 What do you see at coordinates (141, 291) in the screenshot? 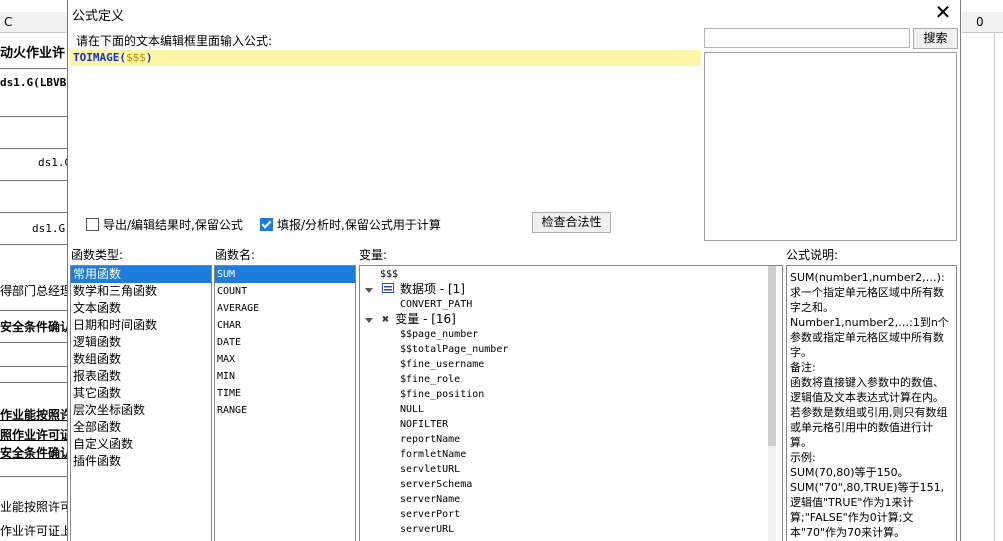
I see `func-type-item: 数学和三角函数` at bounding box center [141, 291].